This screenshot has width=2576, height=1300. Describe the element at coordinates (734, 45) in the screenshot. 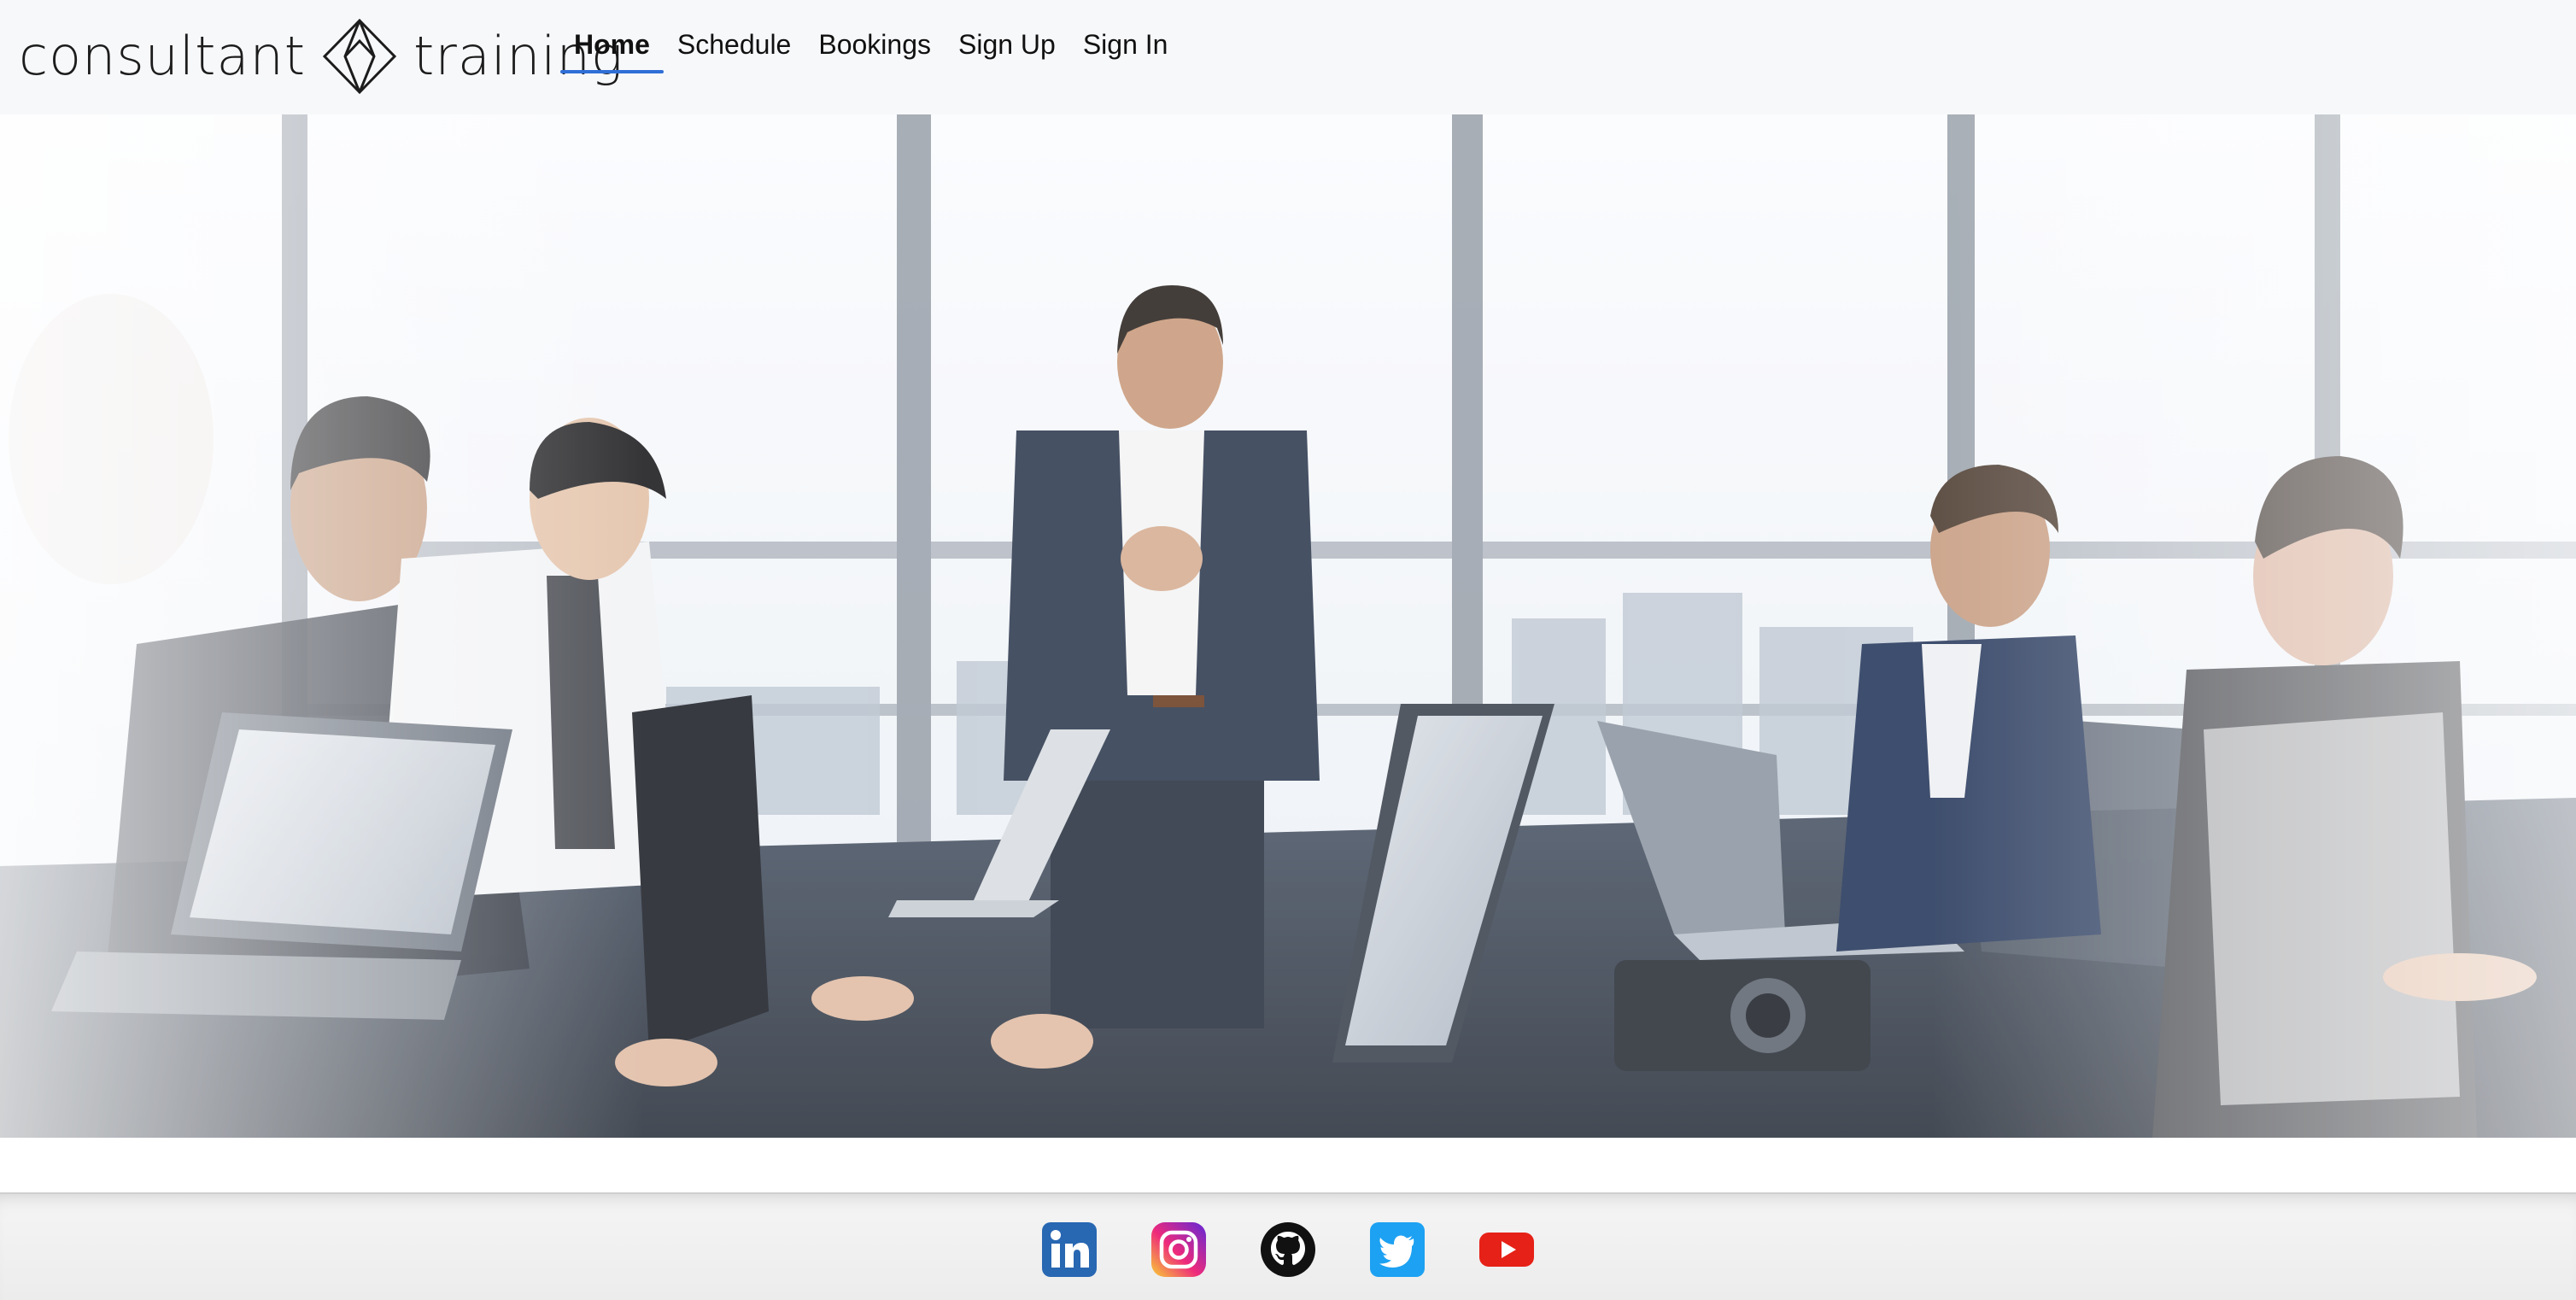

I see `nav-schedule: Schedule` at that location.